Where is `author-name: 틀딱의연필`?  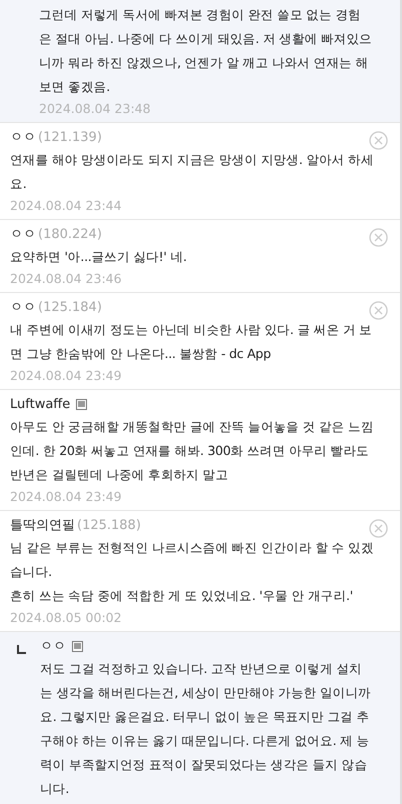 author-name: 틀딱의연필 is located at coordinates (42, 525).